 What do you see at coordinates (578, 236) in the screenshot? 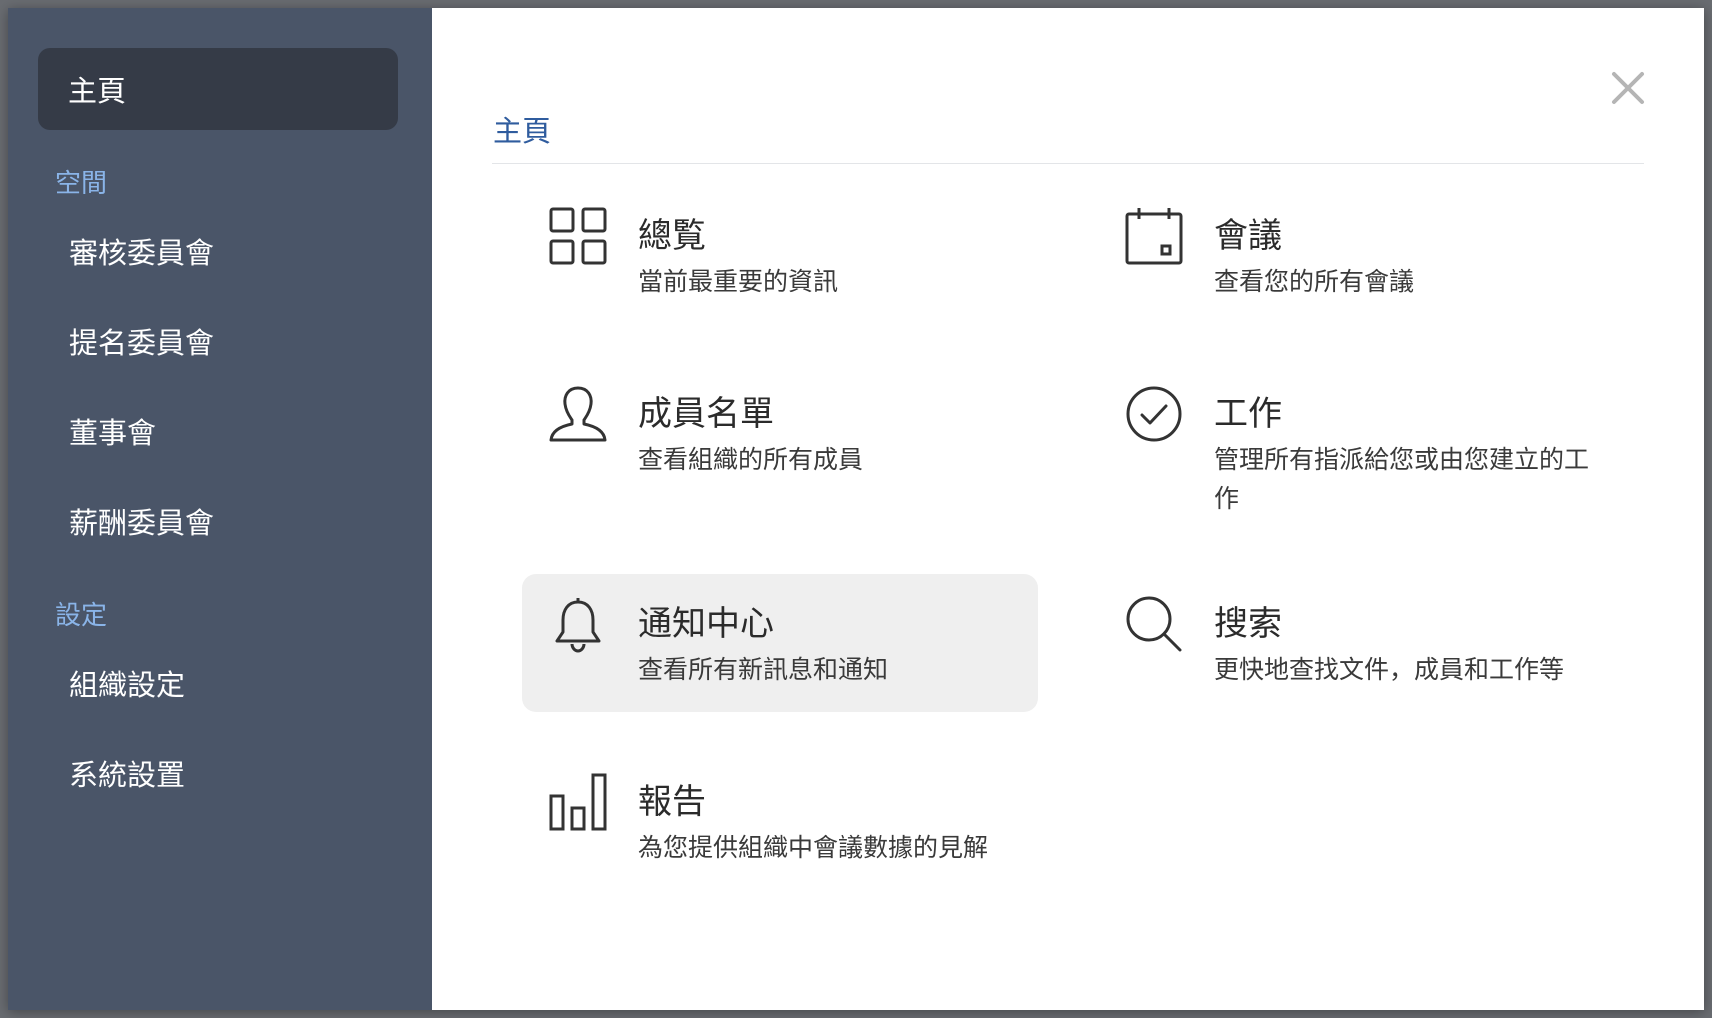
I see `grid-icon` at bounding box center [578, 236].